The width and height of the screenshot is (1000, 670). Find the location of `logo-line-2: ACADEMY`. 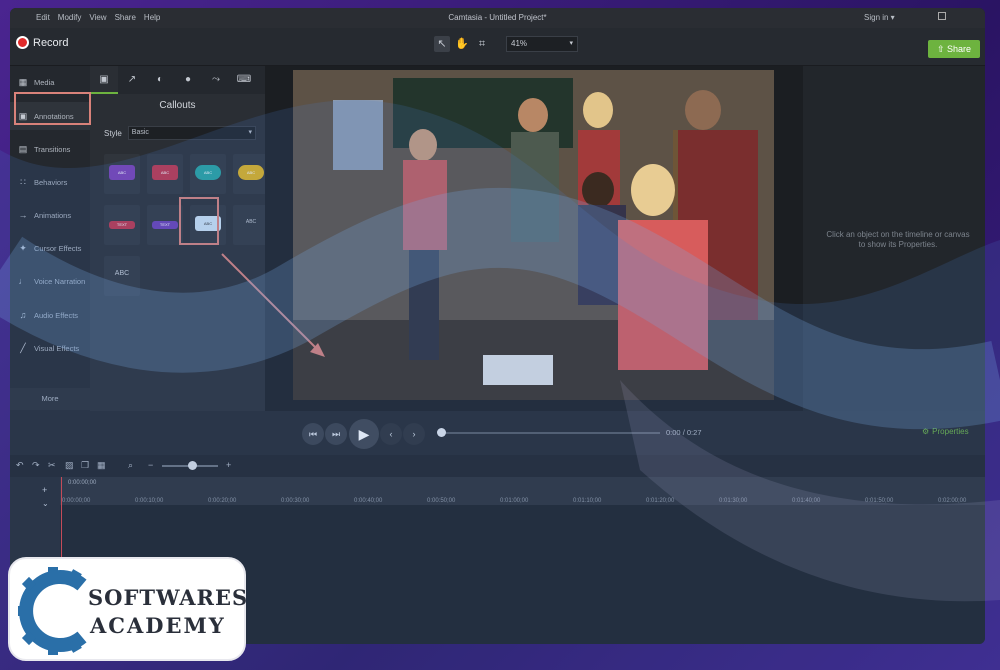

logo-line-2: ACADEMY is located at coordinates (158, 625).